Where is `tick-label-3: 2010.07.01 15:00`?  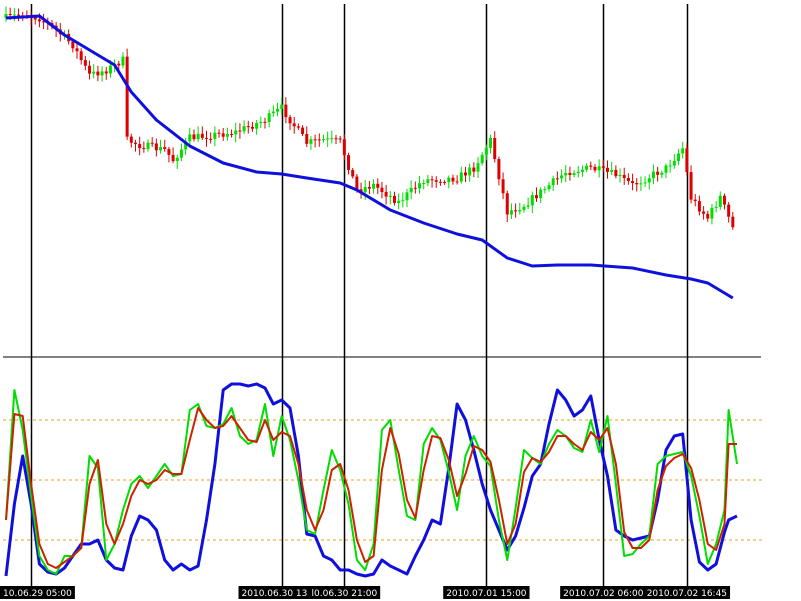
tick-label-3: 2010.07.01 15:00 is located at coordinates (486, 592).